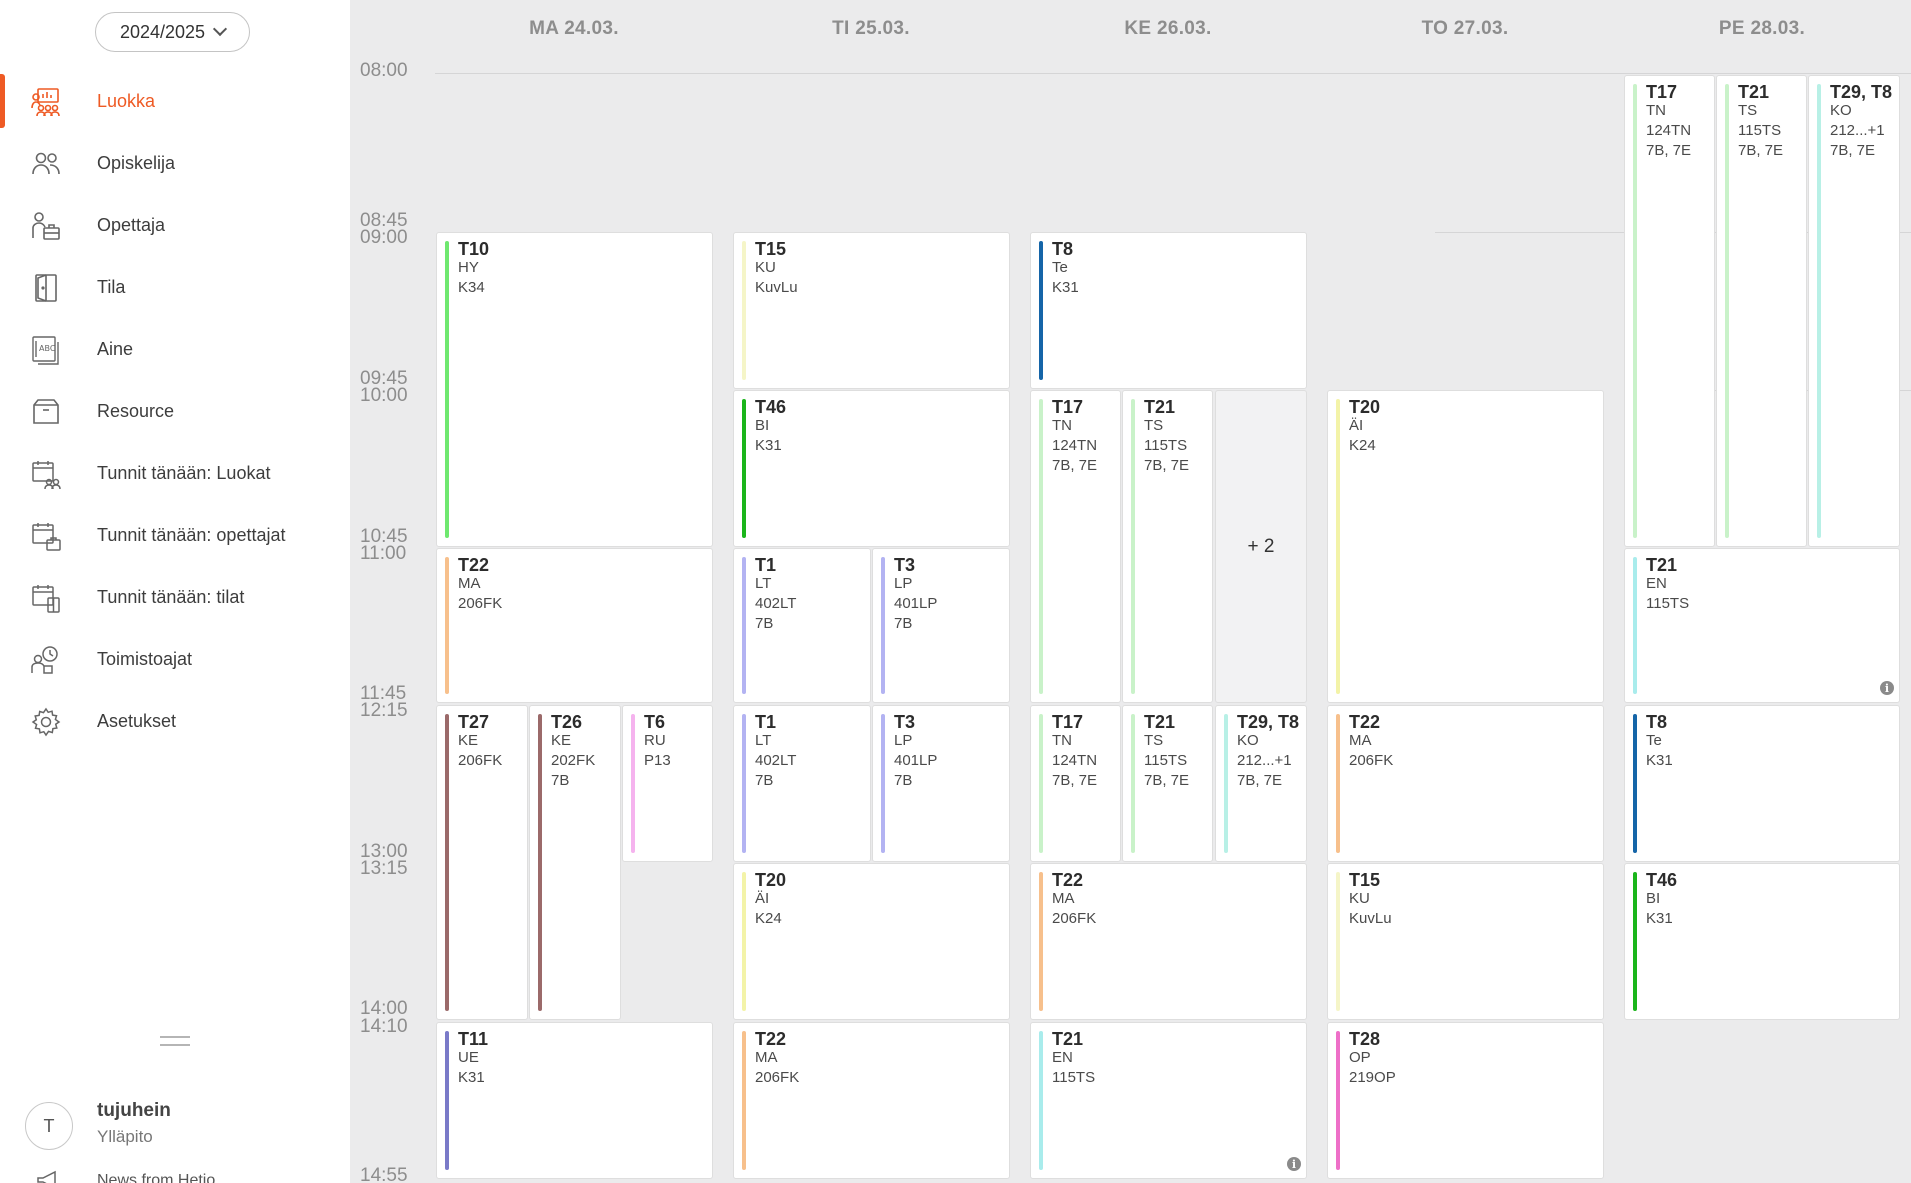  Describe the element at coordinates (45, 350) in the screenshot. I see `subject-icon: ABC` at that location.